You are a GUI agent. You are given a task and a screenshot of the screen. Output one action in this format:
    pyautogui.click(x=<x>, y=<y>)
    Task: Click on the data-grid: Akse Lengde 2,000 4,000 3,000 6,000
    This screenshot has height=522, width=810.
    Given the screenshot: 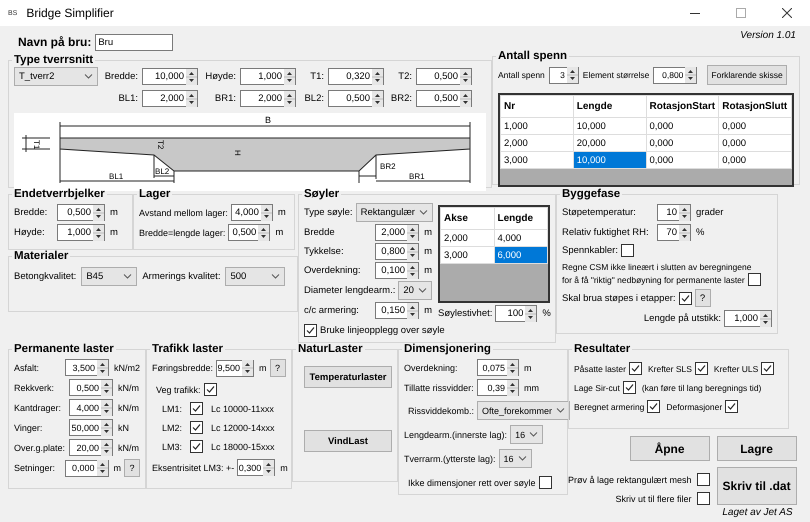 What is the action you would take?
    pyautogui.click(x=494, y=254)
    